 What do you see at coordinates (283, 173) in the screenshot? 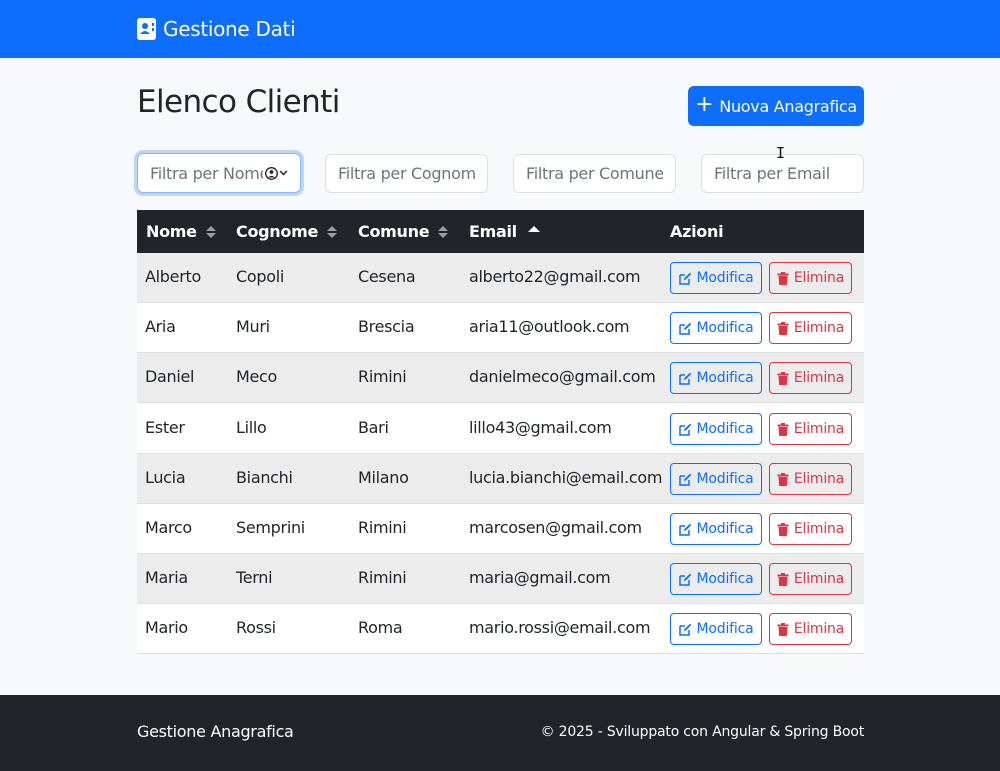
I see `chevron-down-icon` at bounding box center [283, 173].